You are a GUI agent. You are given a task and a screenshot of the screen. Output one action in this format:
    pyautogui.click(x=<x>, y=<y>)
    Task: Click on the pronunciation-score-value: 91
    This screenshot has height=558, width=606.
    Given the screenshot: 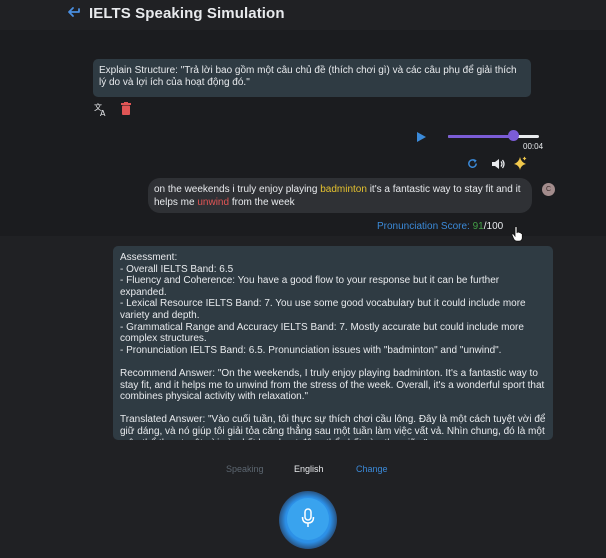 What is the action you would take?
    pyautogui.click(x=478, y=226)
    